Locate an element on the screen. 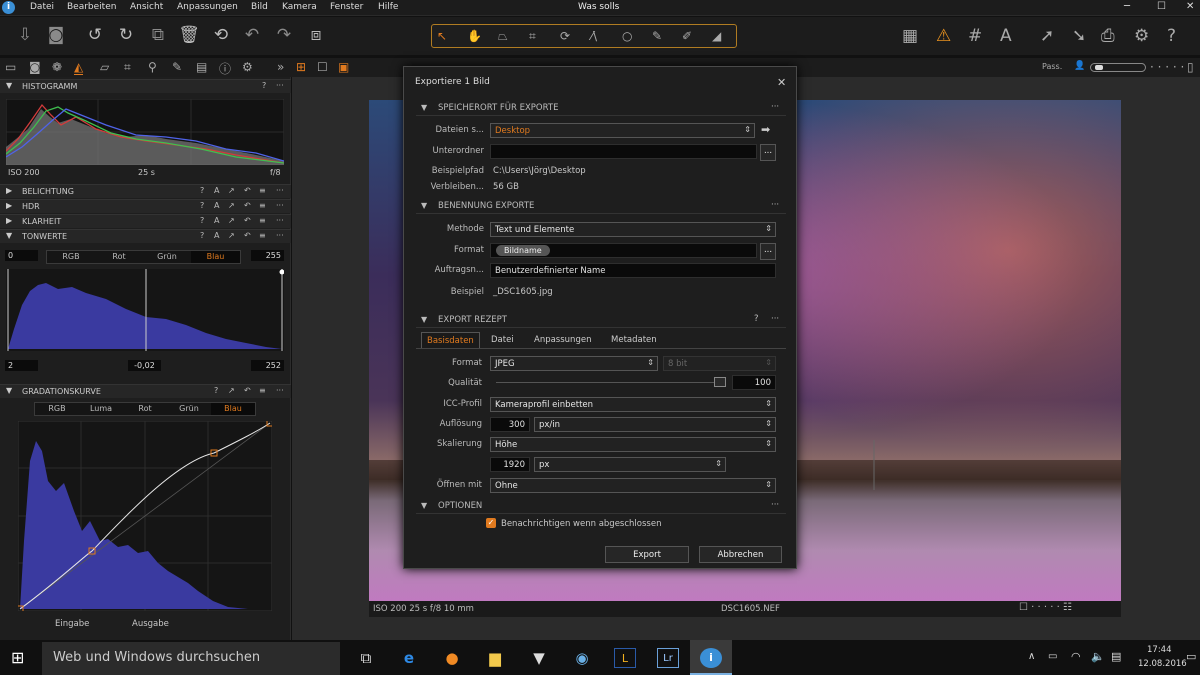 Image resolution: width=1200 pixels, height=675 pixels. levels-output-low: 2 is located at coordinates (21, 365).